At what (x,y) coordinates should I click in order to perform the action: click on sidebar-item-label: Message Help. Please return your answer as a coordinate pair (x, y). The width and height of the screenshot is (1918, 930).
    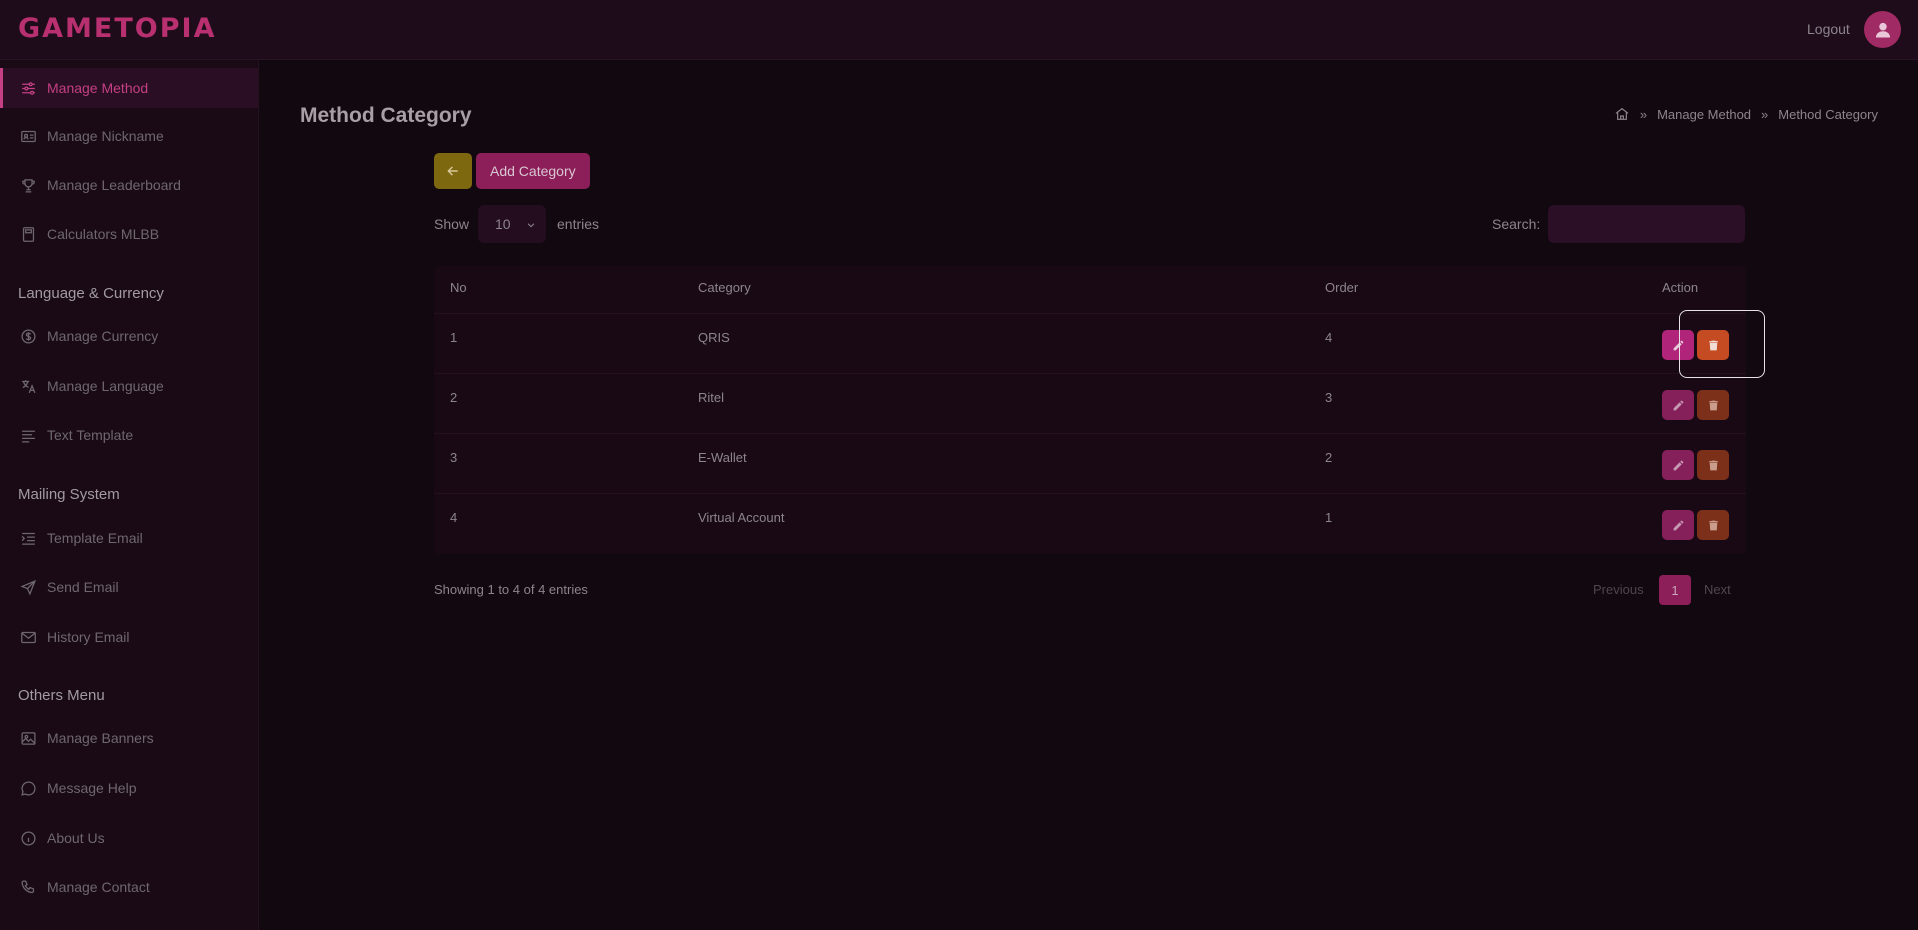
    Looking at the image, I should click on (92, 788).